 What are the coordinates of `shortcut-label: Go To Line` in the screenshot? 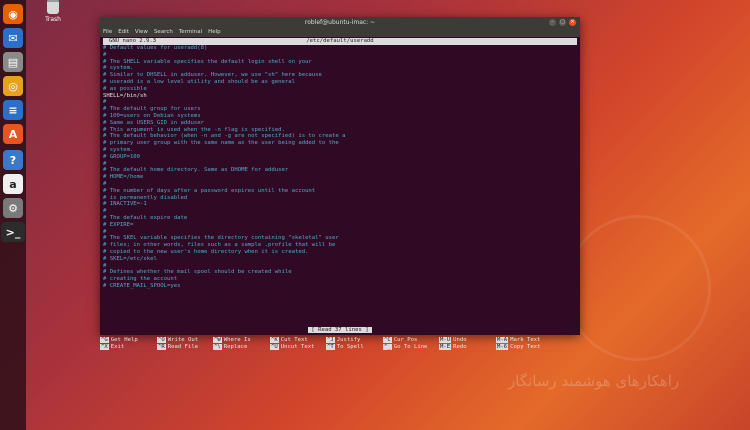 It's located at (410, 347).